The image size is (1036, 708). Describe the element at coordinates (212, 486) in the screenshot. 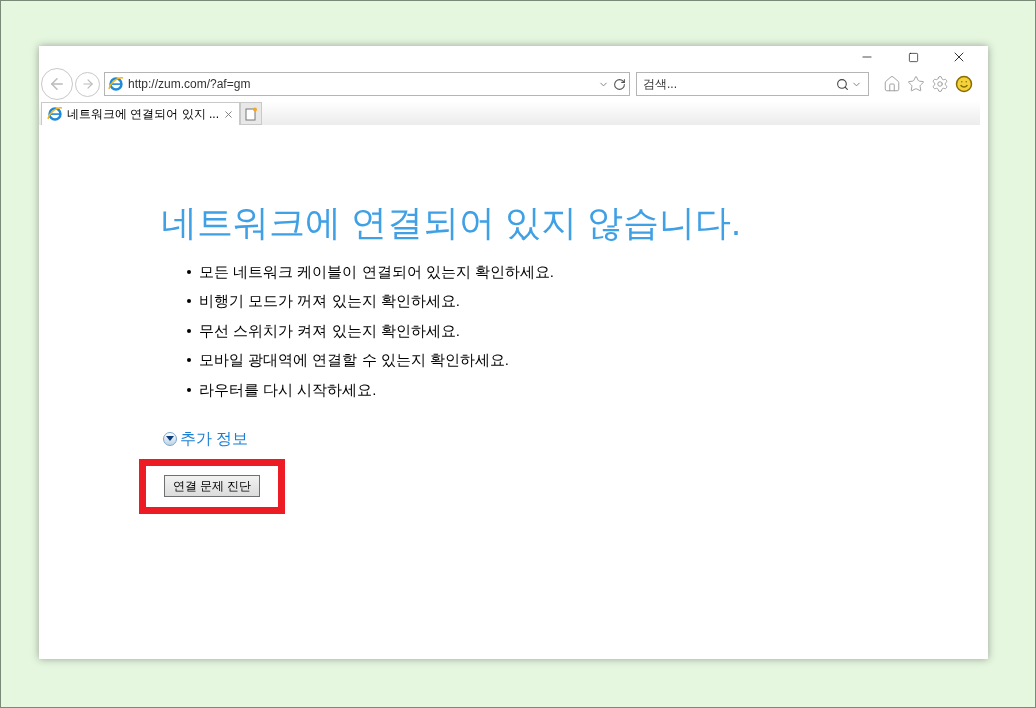

I see `diagnose-button: 연결 문제 진단` at that location.